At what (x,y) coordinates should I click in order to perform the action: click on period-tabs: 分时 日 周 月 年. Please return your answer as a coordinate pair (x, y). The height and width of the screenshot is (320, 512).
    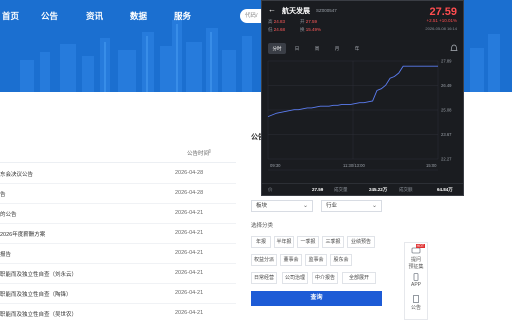
    Looking at the image, I should click on (363, 49).